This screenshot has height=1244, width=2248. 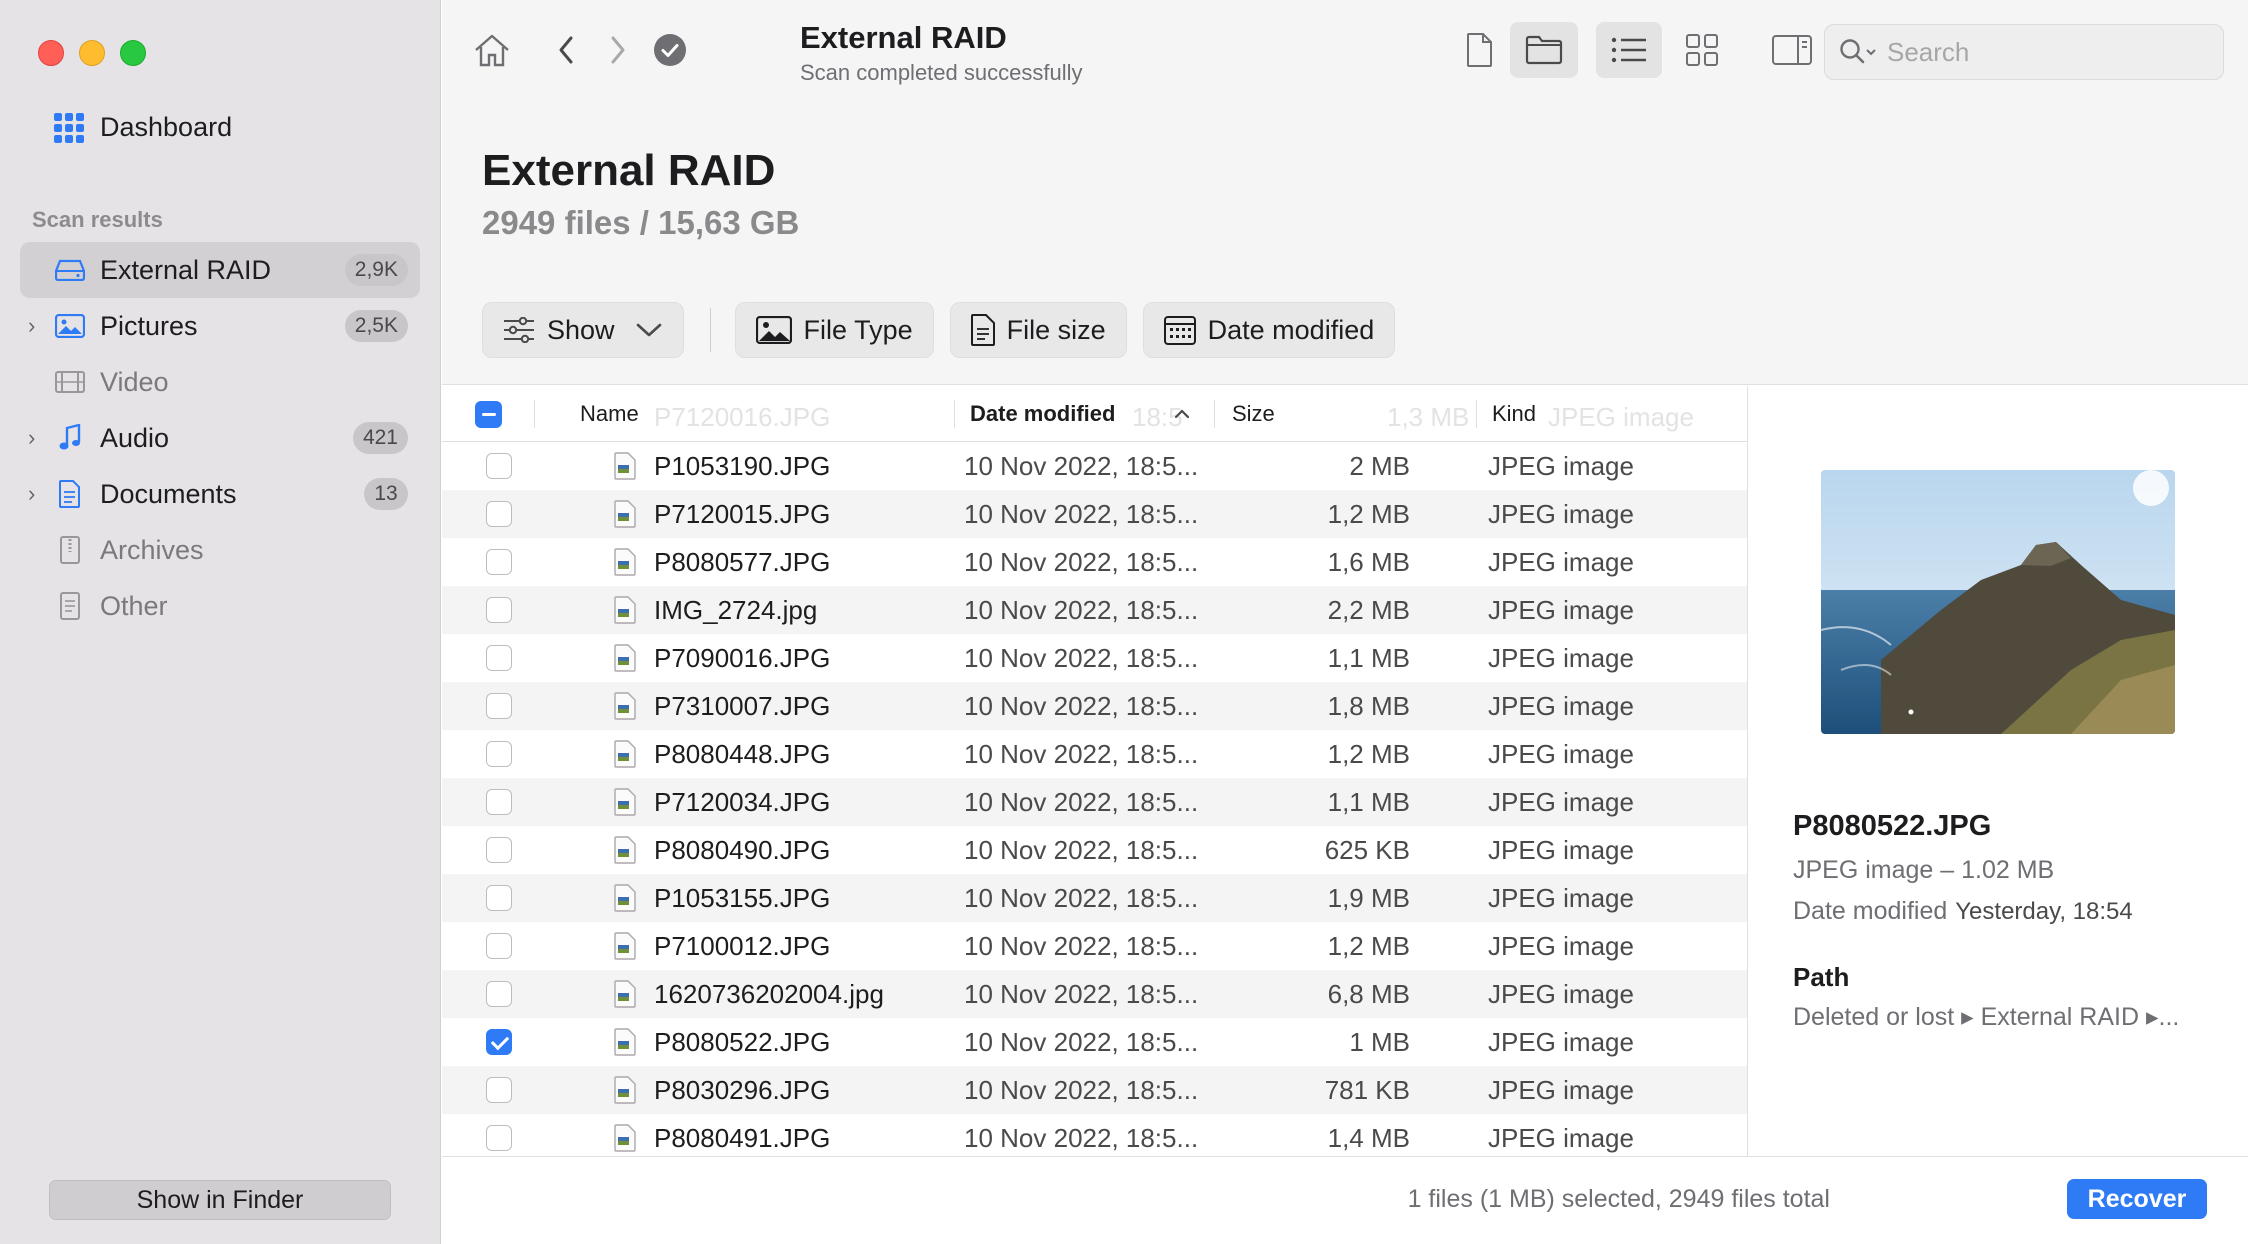 What do you see at coordinates (1368, 610) in the screenshot?
I see `file-size: 2,2 MB` at bounding box center [1368, 610].